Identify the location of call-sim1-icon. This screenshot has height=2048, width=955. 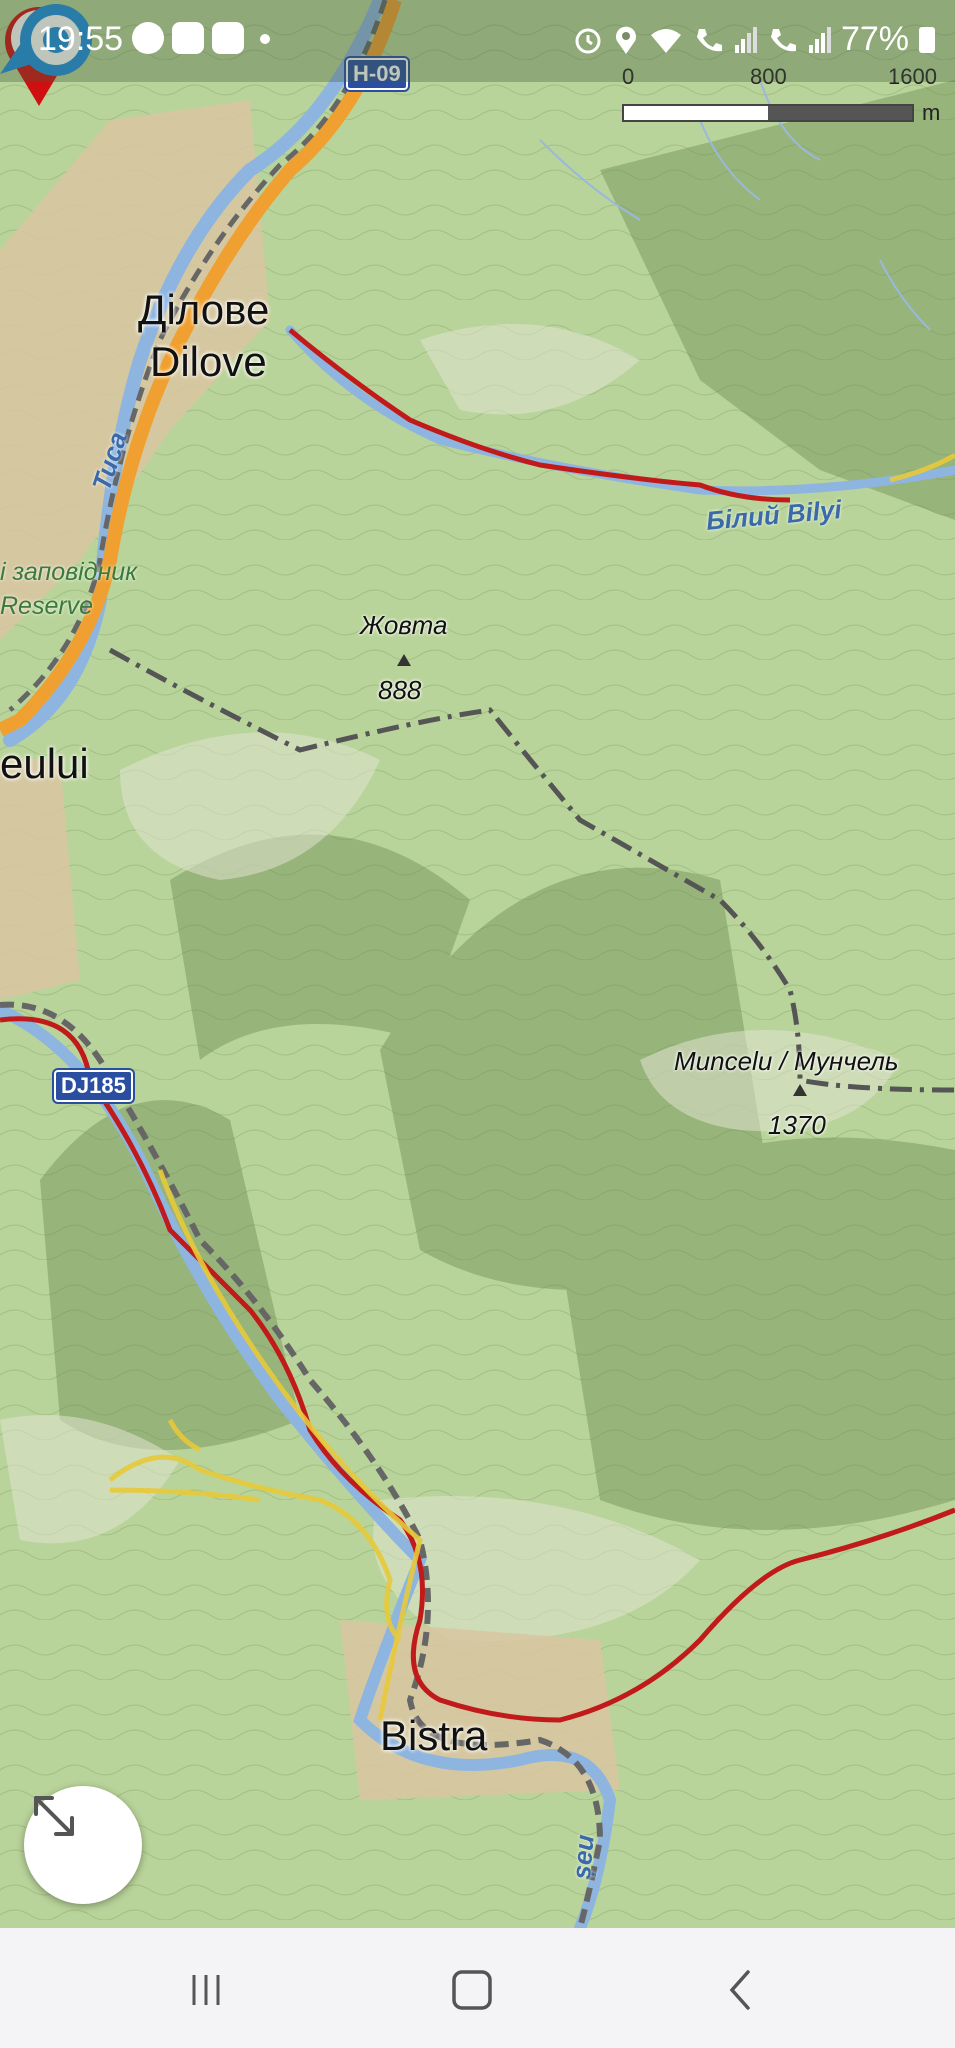
(709, 39).